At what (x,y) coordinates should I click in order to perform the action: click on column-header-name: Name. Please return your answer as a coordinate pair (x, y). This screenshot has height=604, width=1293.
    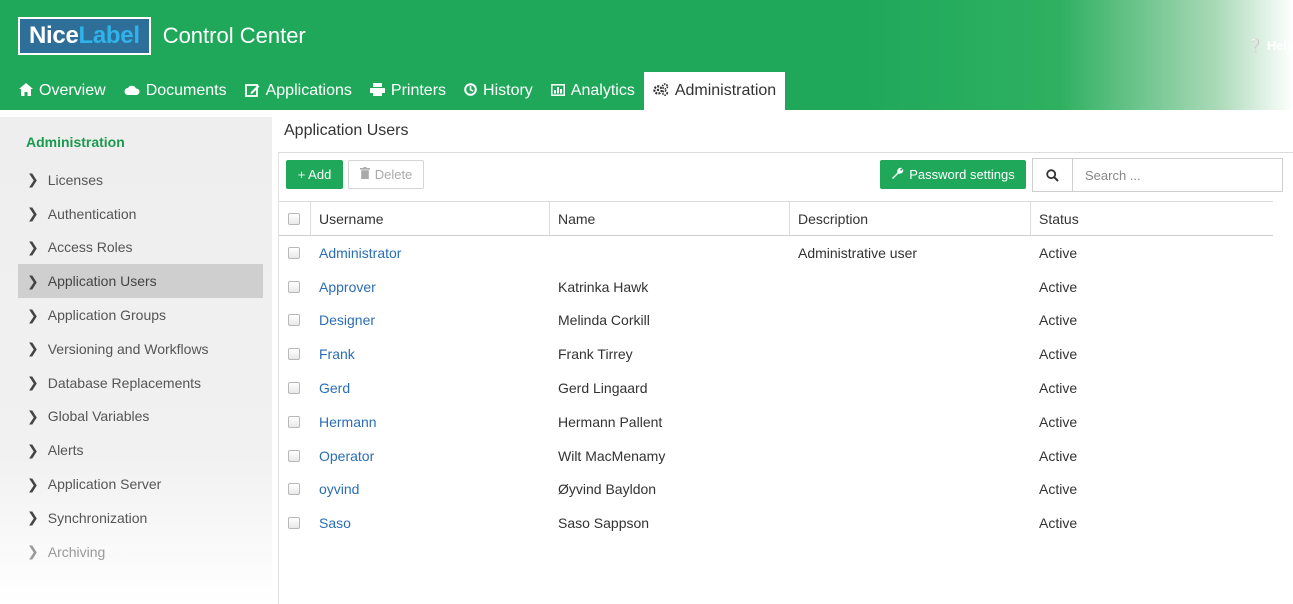
    Looking at the image, I should click on (670, 218).